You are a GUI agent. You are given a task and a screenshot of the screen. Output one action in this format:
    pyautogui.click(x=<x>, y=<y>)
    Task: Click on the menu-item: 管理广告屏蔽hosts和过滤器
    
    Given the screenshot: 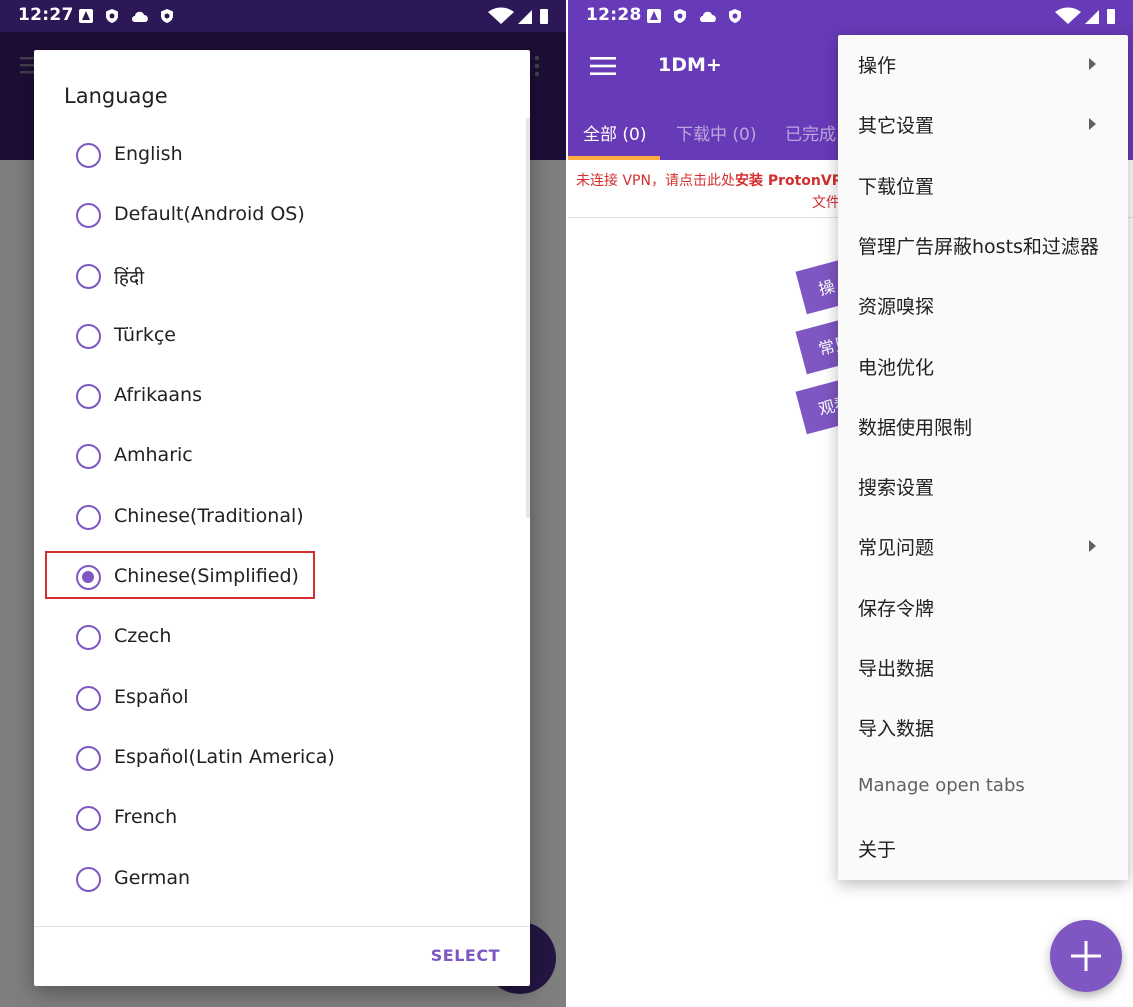 What is the action you would take?
    pyautogui.click(x=983, y=246)
    